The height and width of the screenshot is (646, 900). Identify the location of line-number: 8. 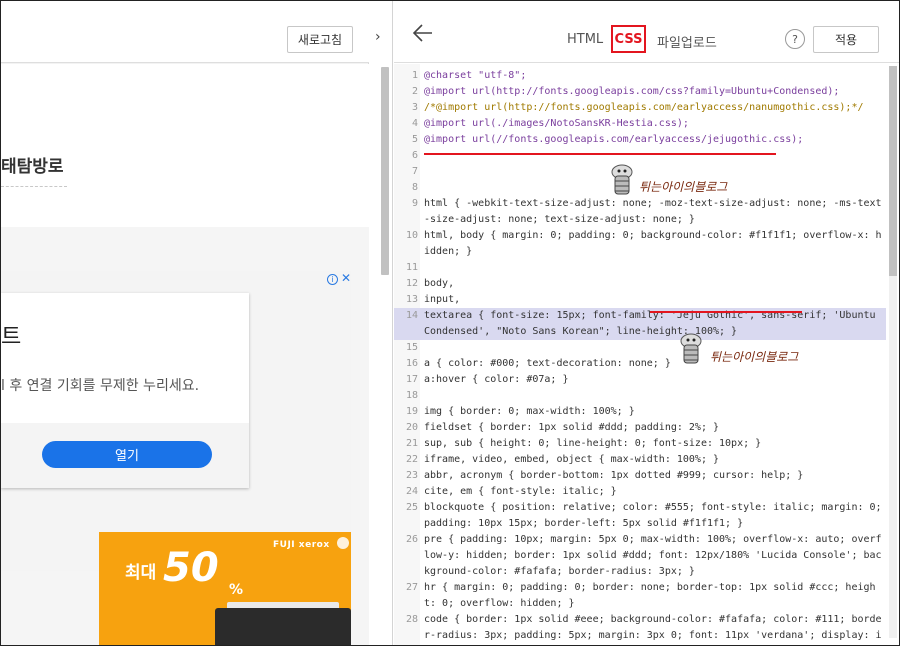
(414, 187).